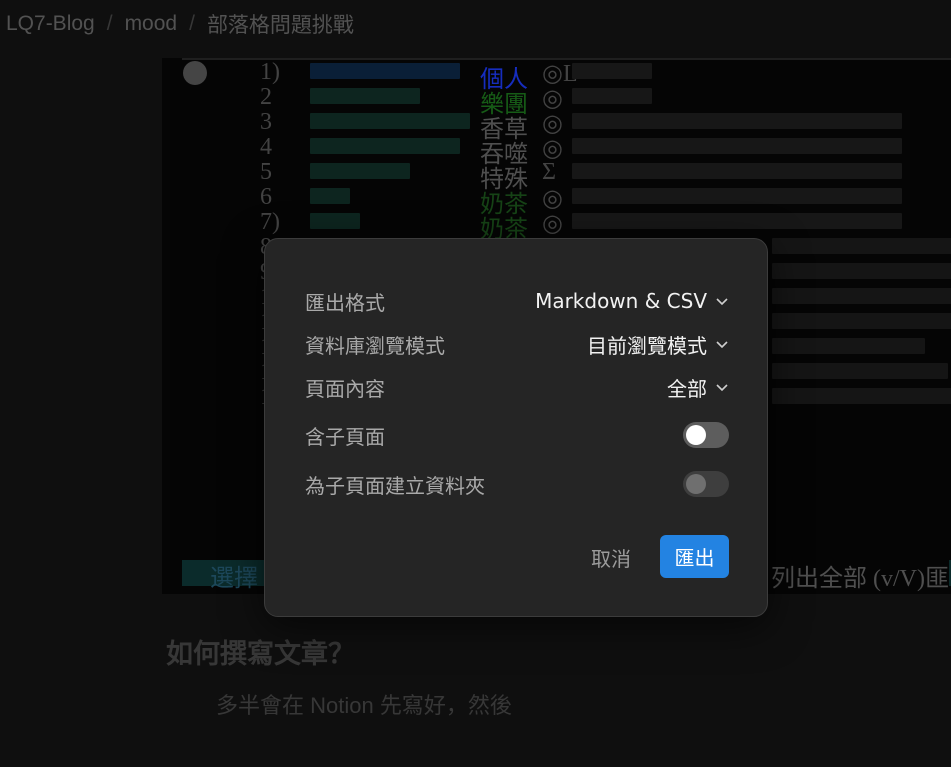 This screenshot has width=951, height=767. I want to click on include-subpages-label: 含子頁面, so click(345, 436).